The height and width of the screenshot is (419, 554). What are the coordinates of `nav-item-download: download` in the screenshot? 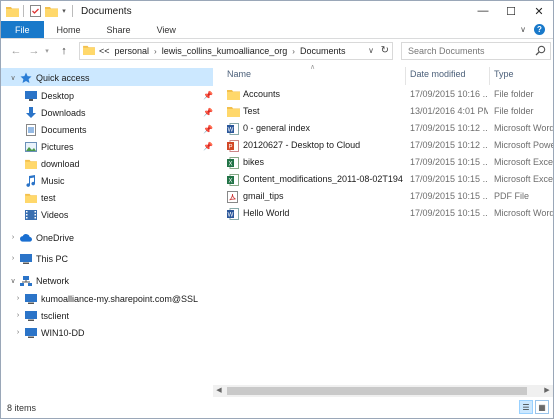 It's located at (52, 163).